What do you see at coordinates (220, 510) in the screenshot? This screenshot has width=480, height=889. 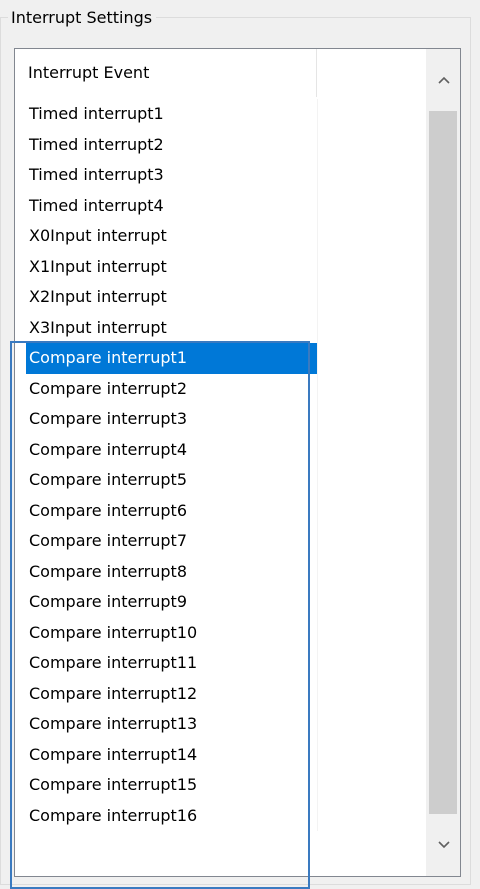 I see `list-item: Compare interrupt6` at bounding box center [220, 510].